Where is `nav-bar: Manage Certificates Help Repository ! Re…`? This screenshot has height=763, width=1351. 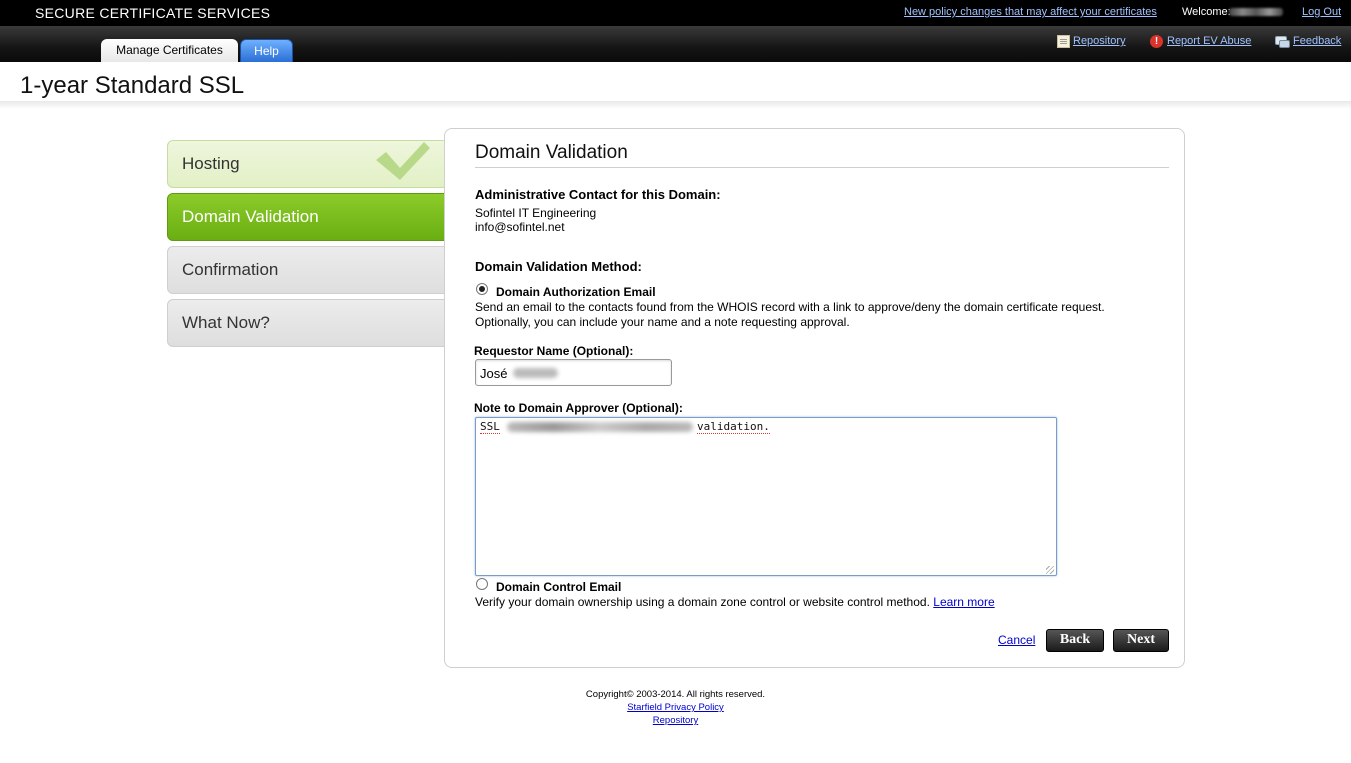
nav-bar: Manage Certificates Help Repository ! Re… is located at coordinates (675, 44).